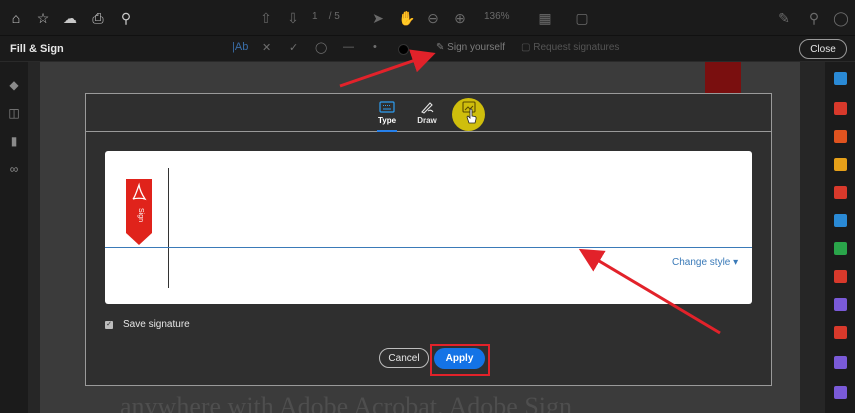 This screenshot has height=413, width=855. I want to click on sign-icon: ✎, so click(784, 18).